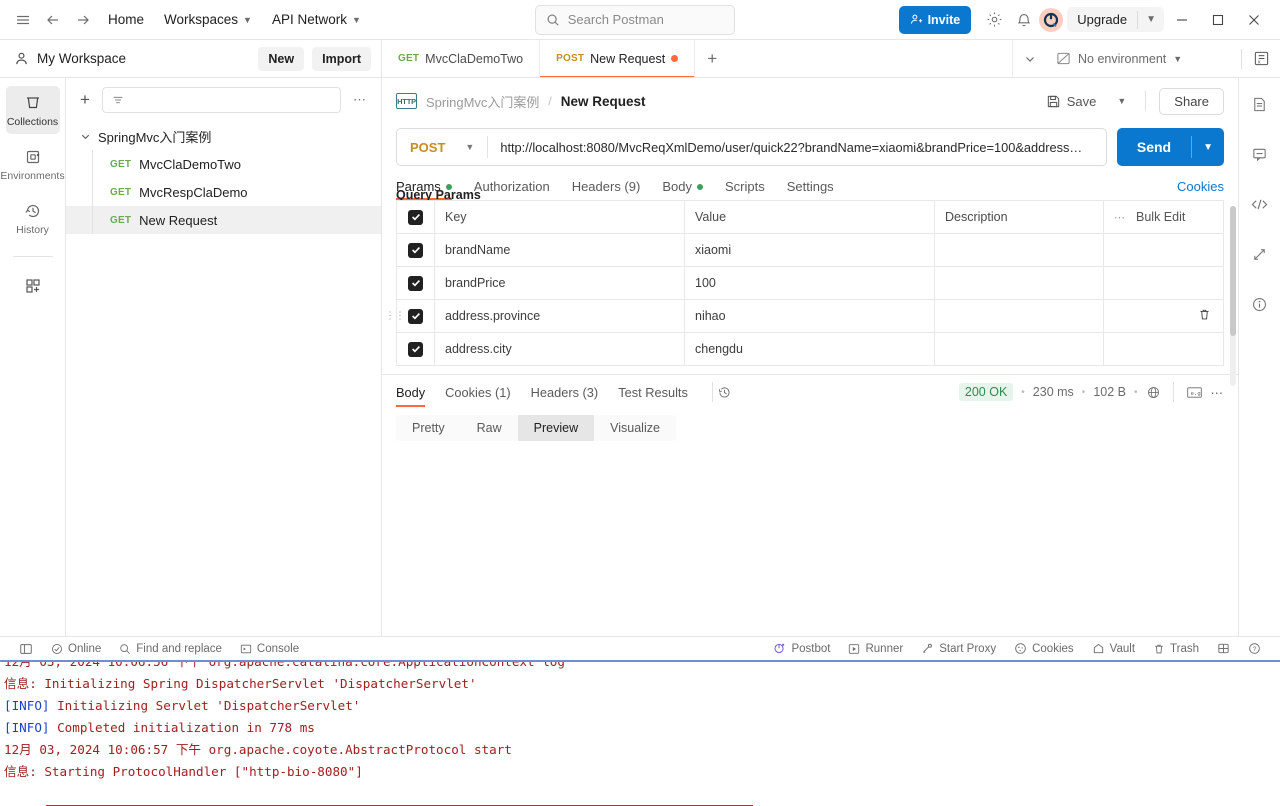 The height and width of the screenshot is (806, 1280). Describe the element at coordinates (745, 189) in the screenshot. I see `tab-scripts: Scripts` at that location.